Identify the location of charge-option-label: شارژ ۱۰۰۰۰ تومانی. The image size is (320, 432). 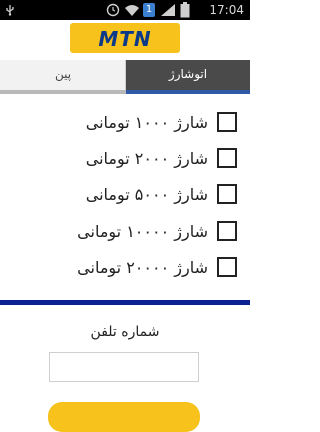
(142, 231).